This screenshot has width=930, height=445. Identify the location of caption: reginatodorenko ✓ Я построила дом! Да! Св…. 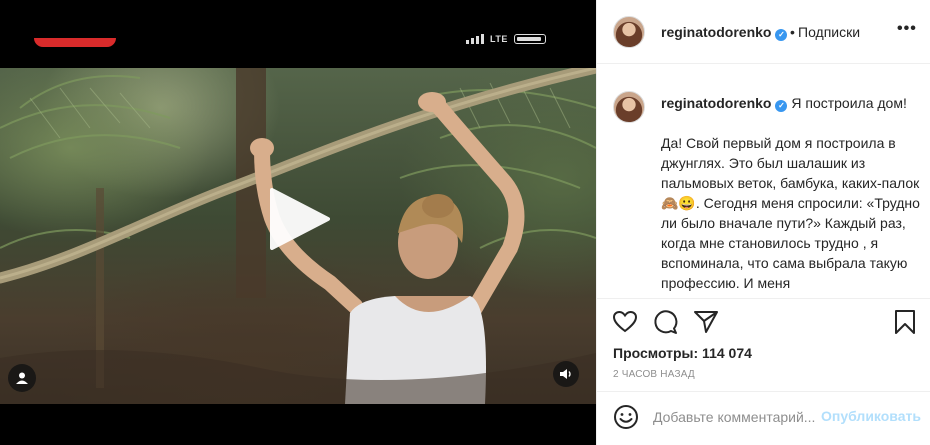
(791, 193).